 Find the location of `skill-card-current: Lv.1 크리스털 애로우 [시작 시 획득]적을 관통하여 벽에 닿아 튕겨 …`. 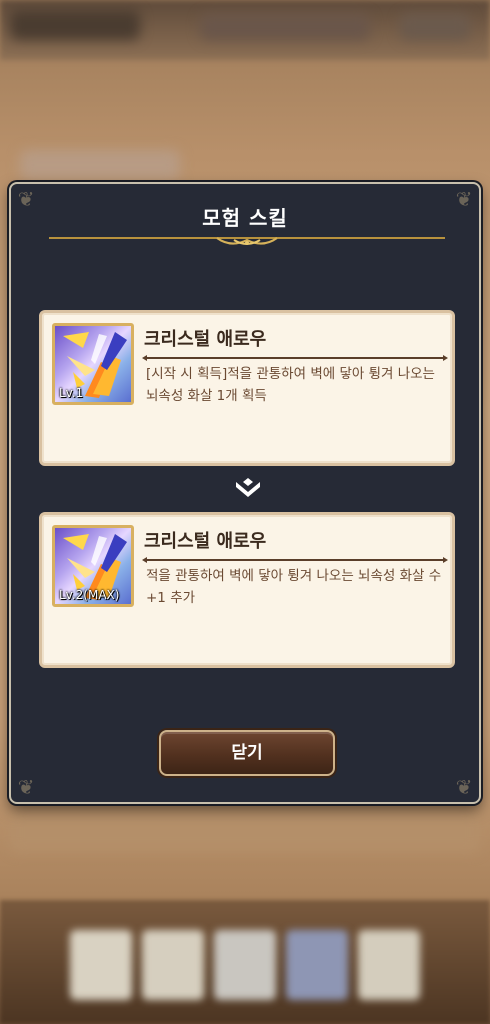

skill-card-current: Lv.1 크리스털 애로우 [시작 시 획득]적을 관통하여 벽에 닿아 튕겨 … is located at coordinates (247, 388).